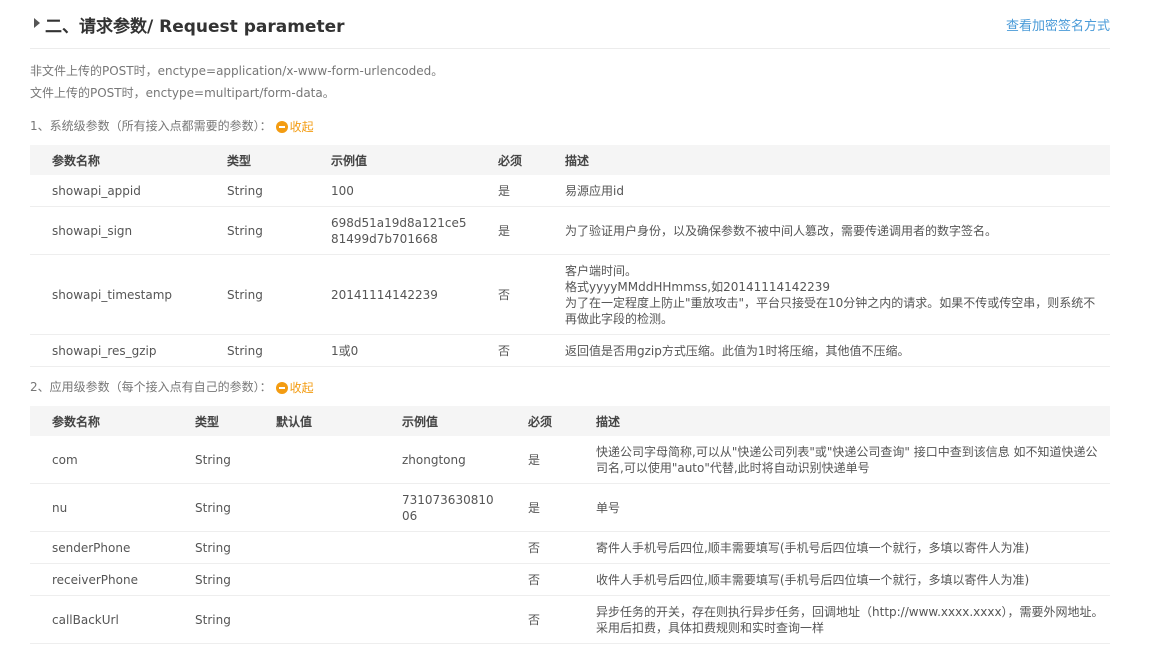 The height and width of the screenshot is (650, 1173). I want to click on view-signature-method-link: 查看加密签名方式, so click(1058, 24).